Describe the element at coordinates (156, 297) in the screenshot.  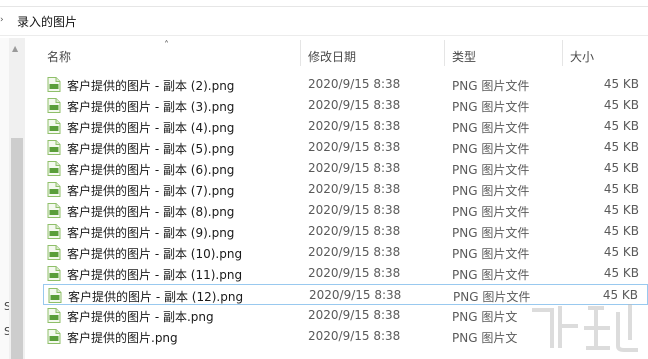
I see `file-name: 客户提供的图片 - 副本 (12).png` at that location.